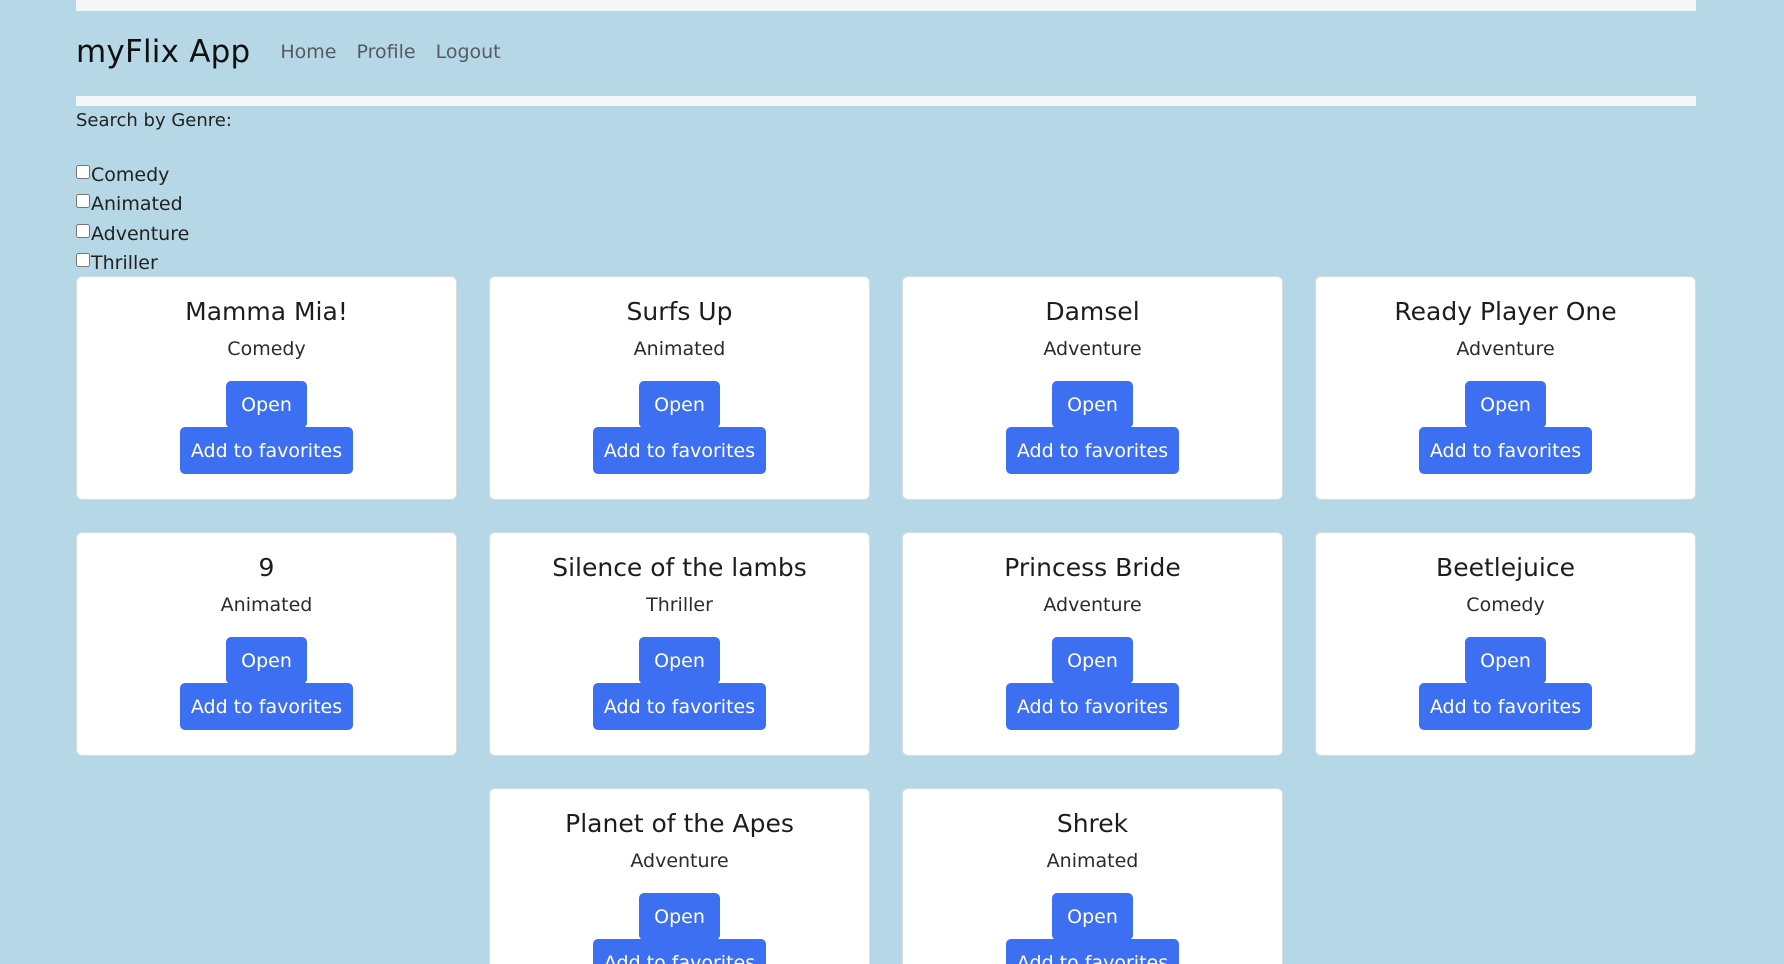 The width and height of the screenshot is (1784, 964). Describe the element at coordinates (83, 230) in the screenshot. I see `genre-checkbox-adventure` at that location.